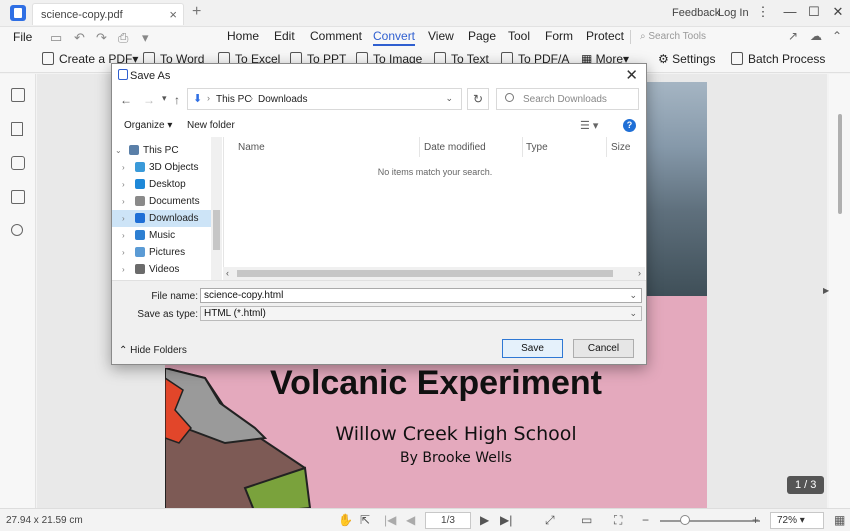 Image resolution: width=850 pixels, height=531 pixels. What do you see at coordinates (365, 520) in the screenshot?
I see `select-tool-icon: ⇱` at bounding box center [365, 520].